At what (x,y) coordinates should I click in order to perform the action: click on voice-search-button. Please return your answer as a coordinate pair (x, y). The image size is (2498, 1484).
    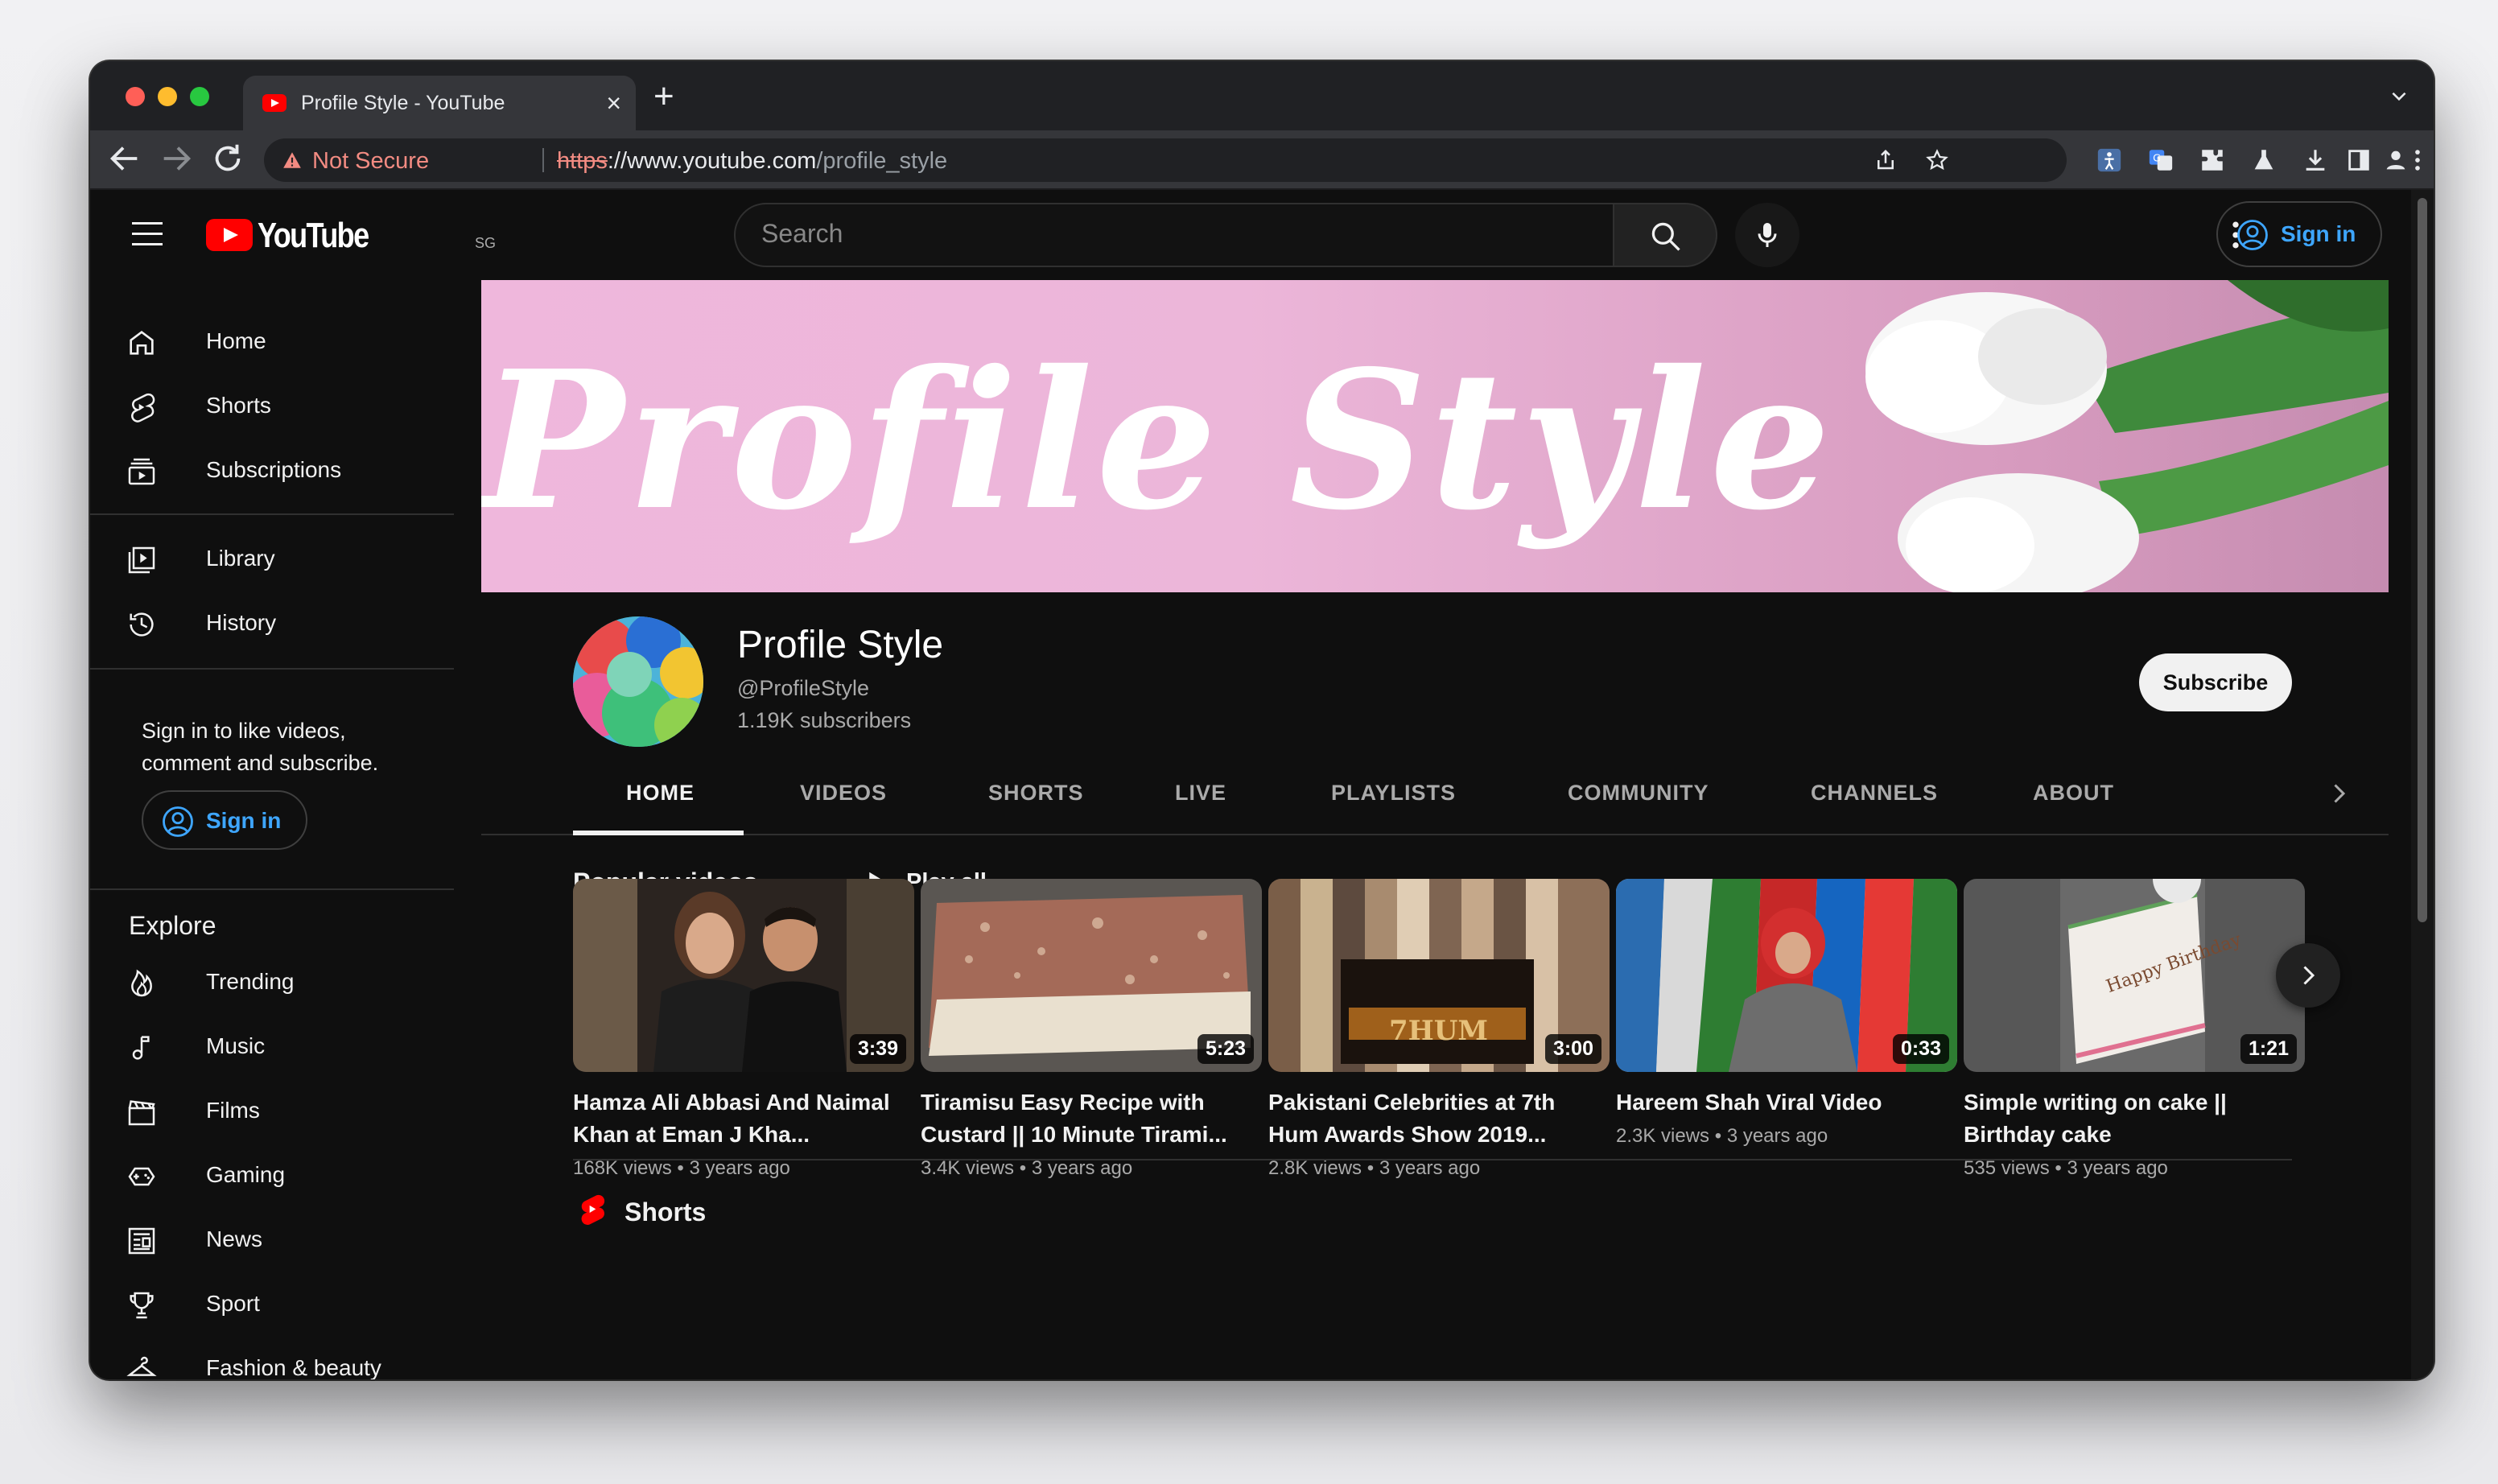
    Looking at the image, I should click on (1767, 235).